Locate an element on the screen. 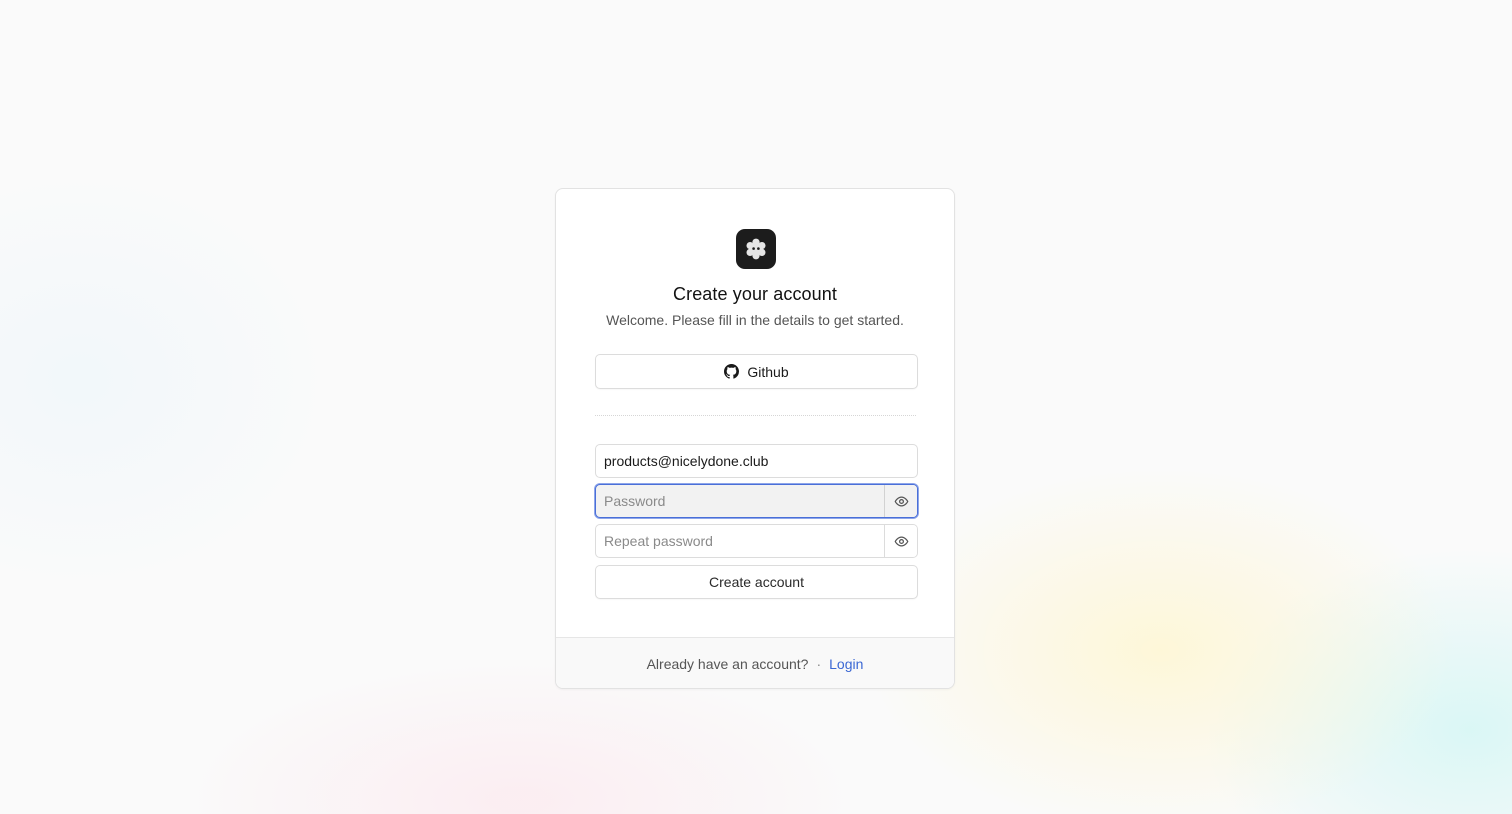  github-button-label: Github is located at coordinates (768, 371).